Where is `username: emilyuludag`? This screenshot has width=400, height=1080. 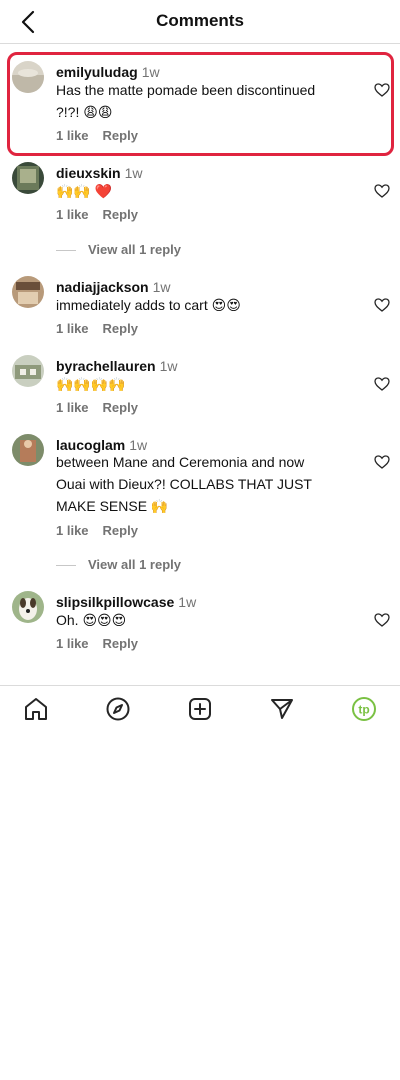 username: emilyuludag is located at coordinates (97, 72).